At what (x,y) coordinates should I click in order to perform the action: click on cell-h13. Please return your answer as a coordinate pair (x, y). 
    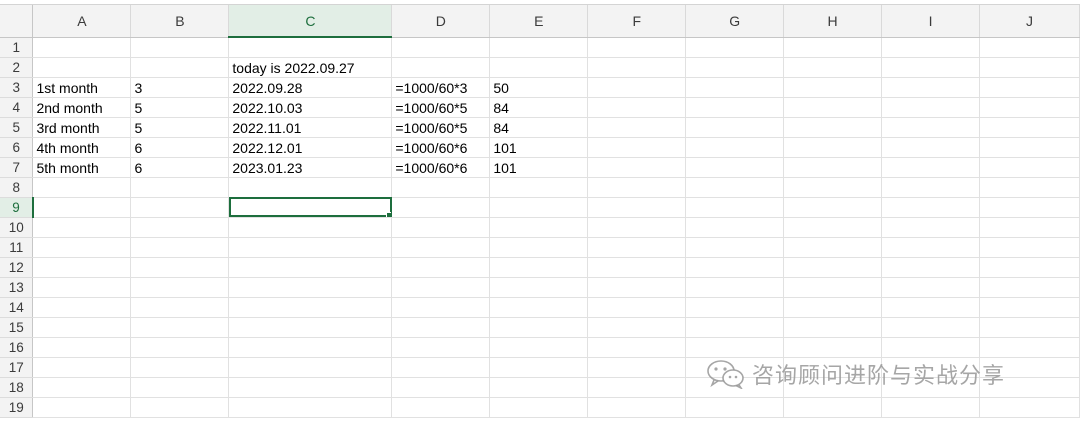
    Looking at the image, I should click on (833, 287).